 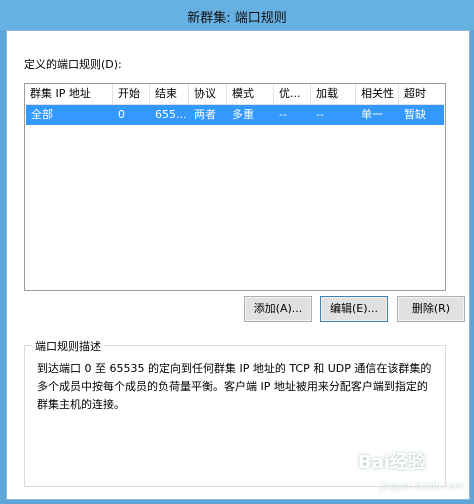 What do you see at coordinates (377, 94) in the screenshot?
I see `column-header-affinity: 相关性` at bounding box center [377, 94].